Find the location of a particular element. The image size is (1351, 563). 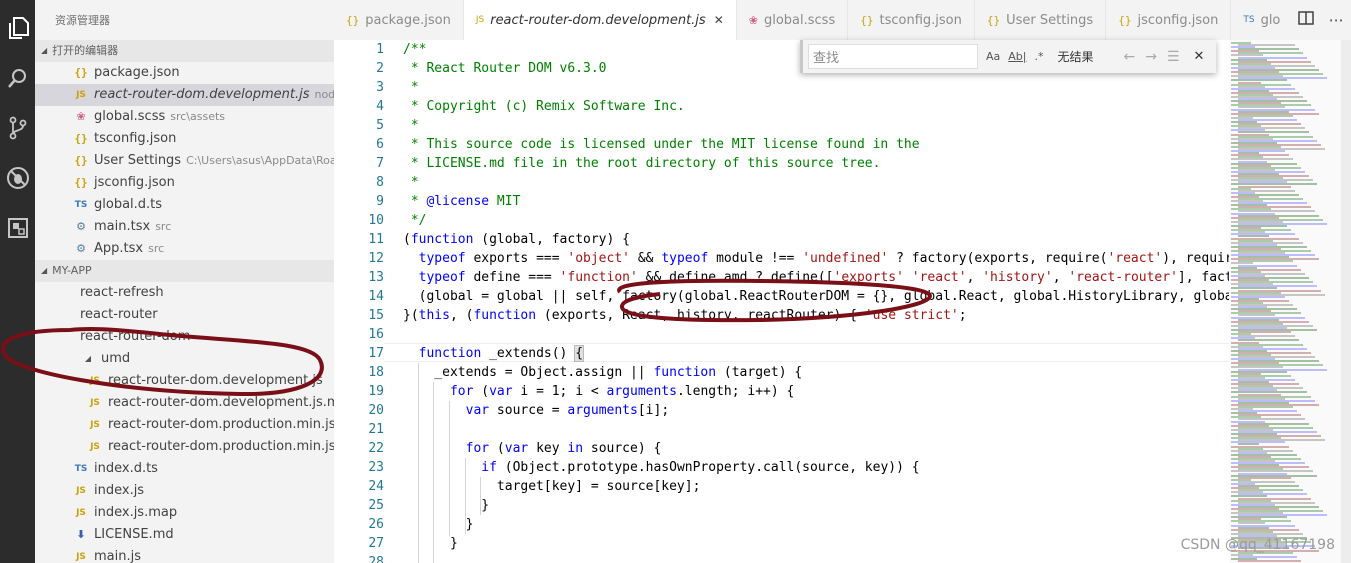

open-editor-item: {} jsconfig.json is located at coordinates (184, 183).